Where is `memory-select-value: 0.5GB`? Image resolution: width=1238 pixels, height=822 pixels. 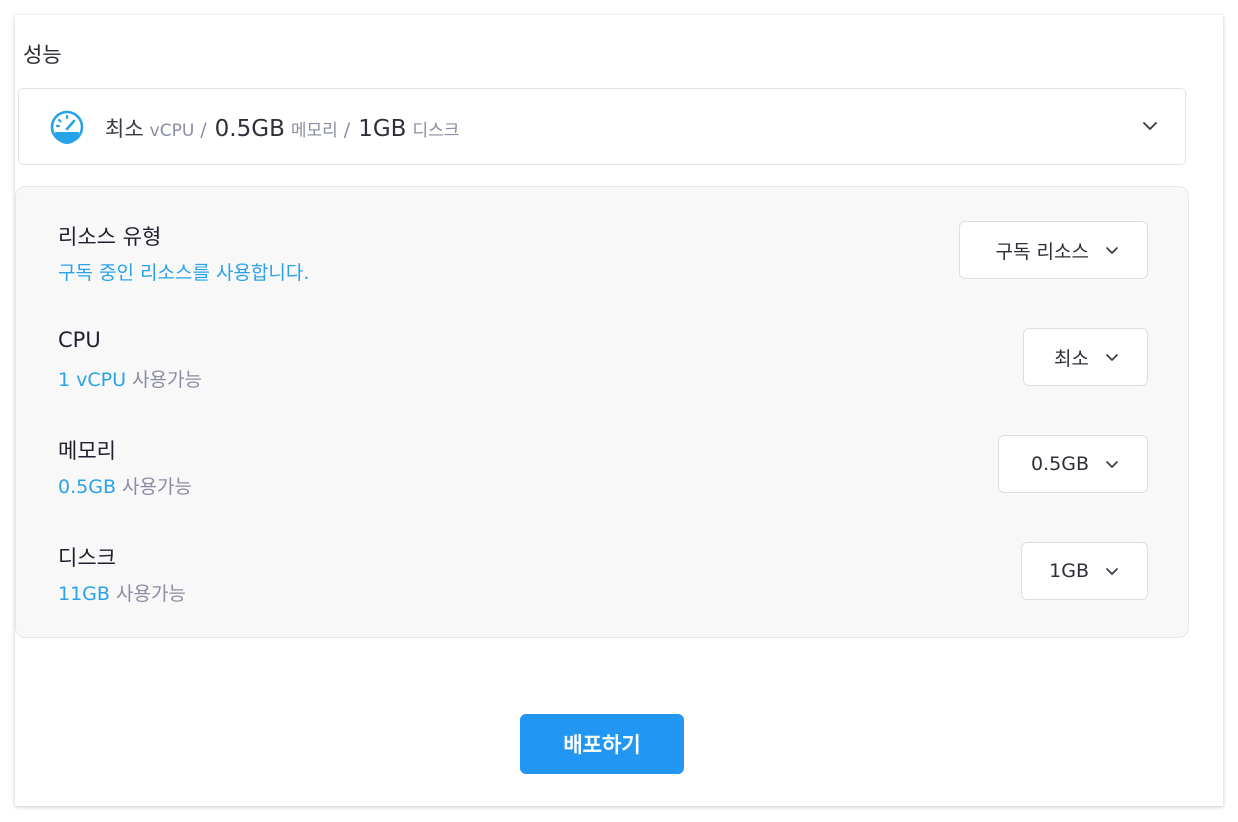 memory-select-value: 0.5GB is located at coordinates (1060, 464).